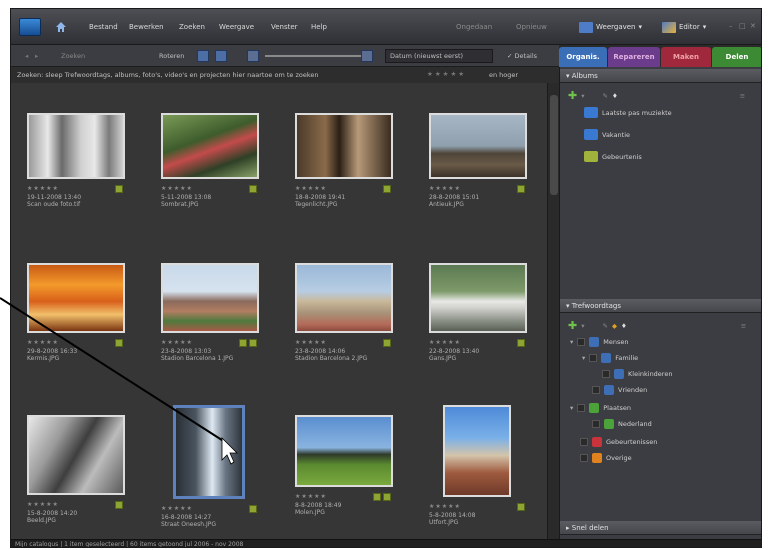  Describe the element at coordinates (660, 528) in the screenshot. I see `quick-share-header: ▸ Snel delen` at that location.